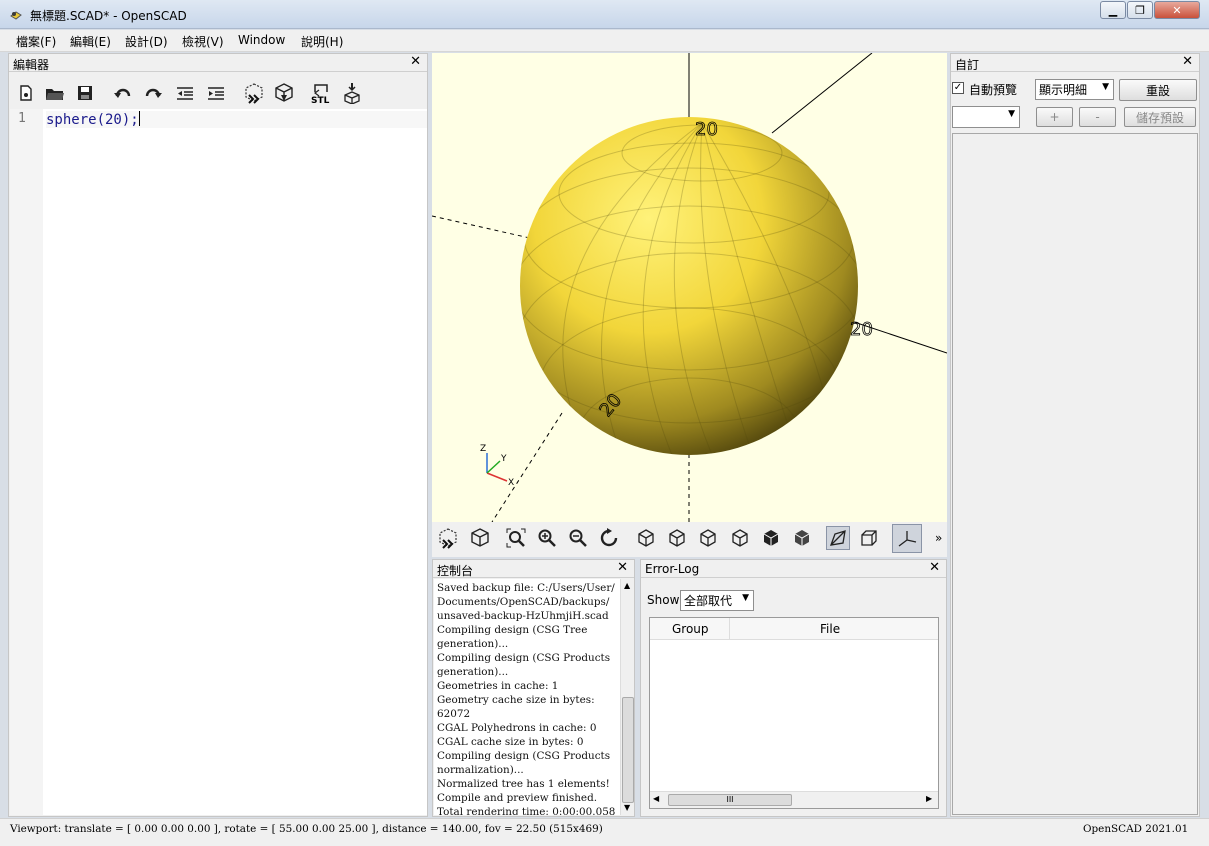 The image size is (1209, 846). What do you see at coordinates (627, 585) in the screenshot?
I see `scroll-up-icon: ▲` at bounding box center [627, 585].